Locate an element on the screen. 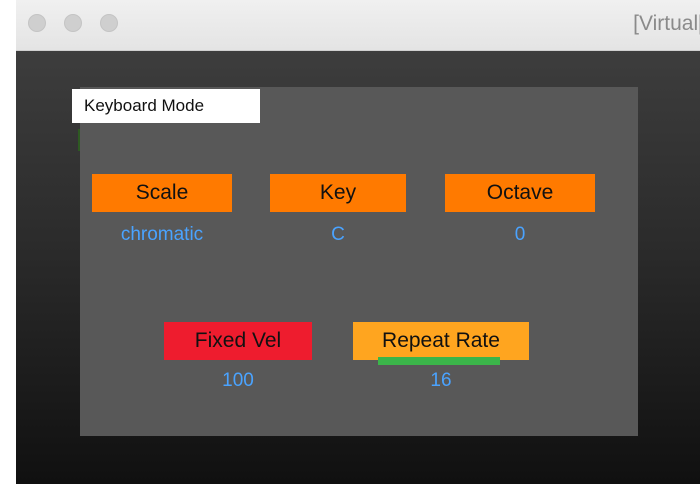 The height and width of the screenshot is (484, 700). fixed-vel-button: Fixed Vel is located at coordinates (238, 341).